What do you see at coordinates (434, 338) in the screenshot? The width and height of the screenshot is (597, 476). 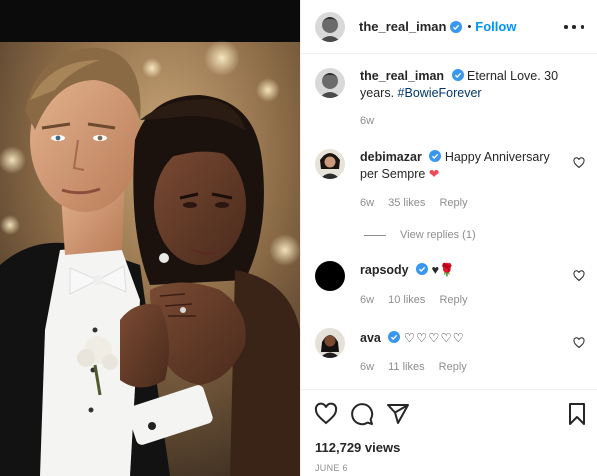 I see `comment-emoji: ♡♡♡♡♡` at bounding box center [434, 338].